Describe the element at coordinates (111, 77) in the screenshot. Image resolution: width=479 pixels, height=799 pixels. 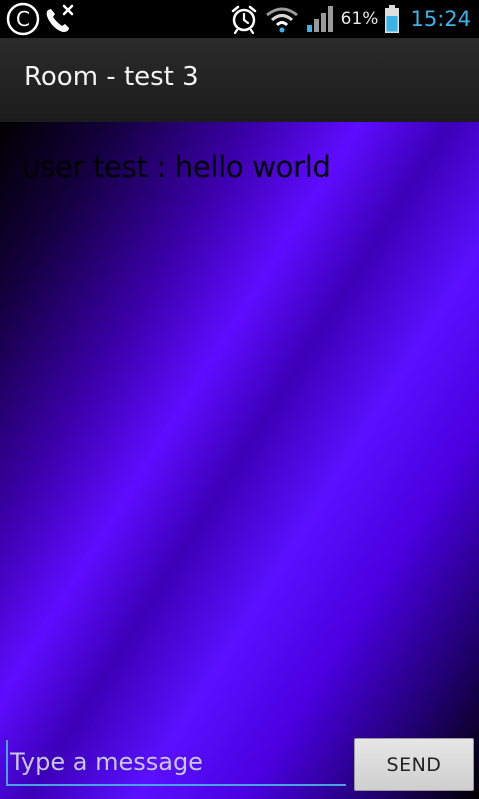
I see `page-title: Room - test 3` at that location.